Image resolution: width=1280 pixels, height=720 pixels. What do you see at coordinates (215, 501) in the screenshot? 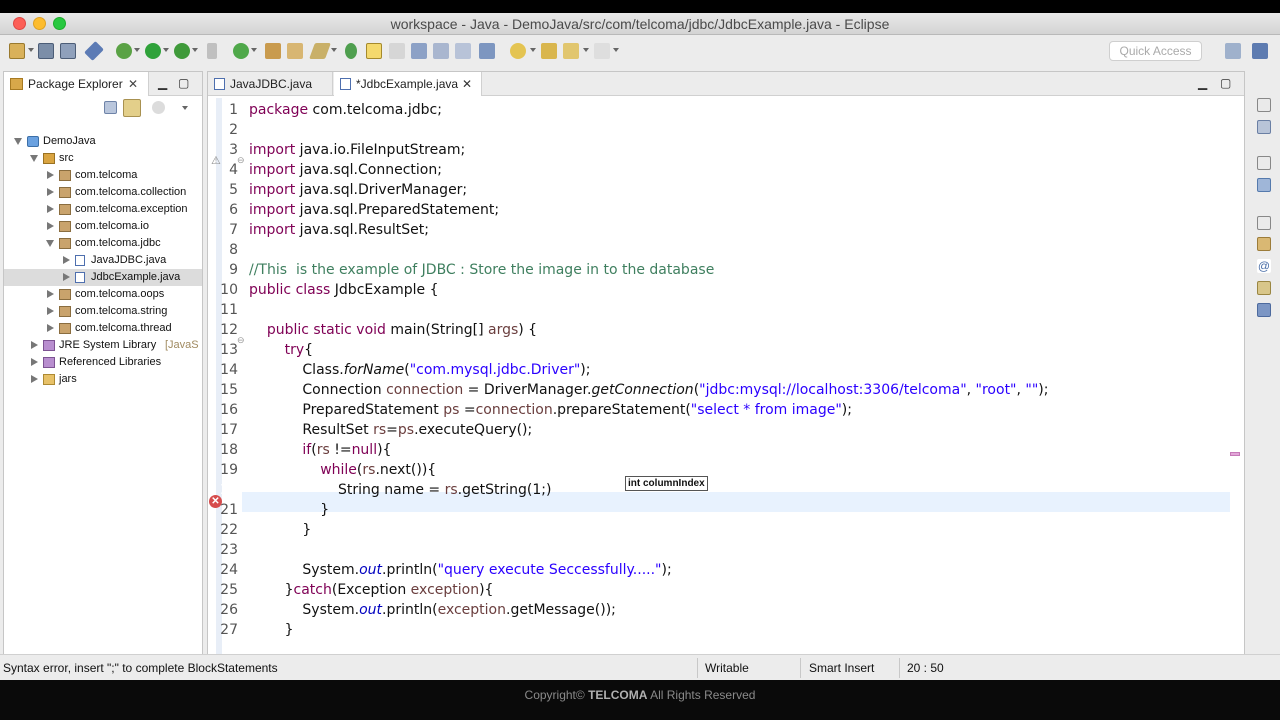
I see `error-icon: ✕` at bounding box center [215, 501].